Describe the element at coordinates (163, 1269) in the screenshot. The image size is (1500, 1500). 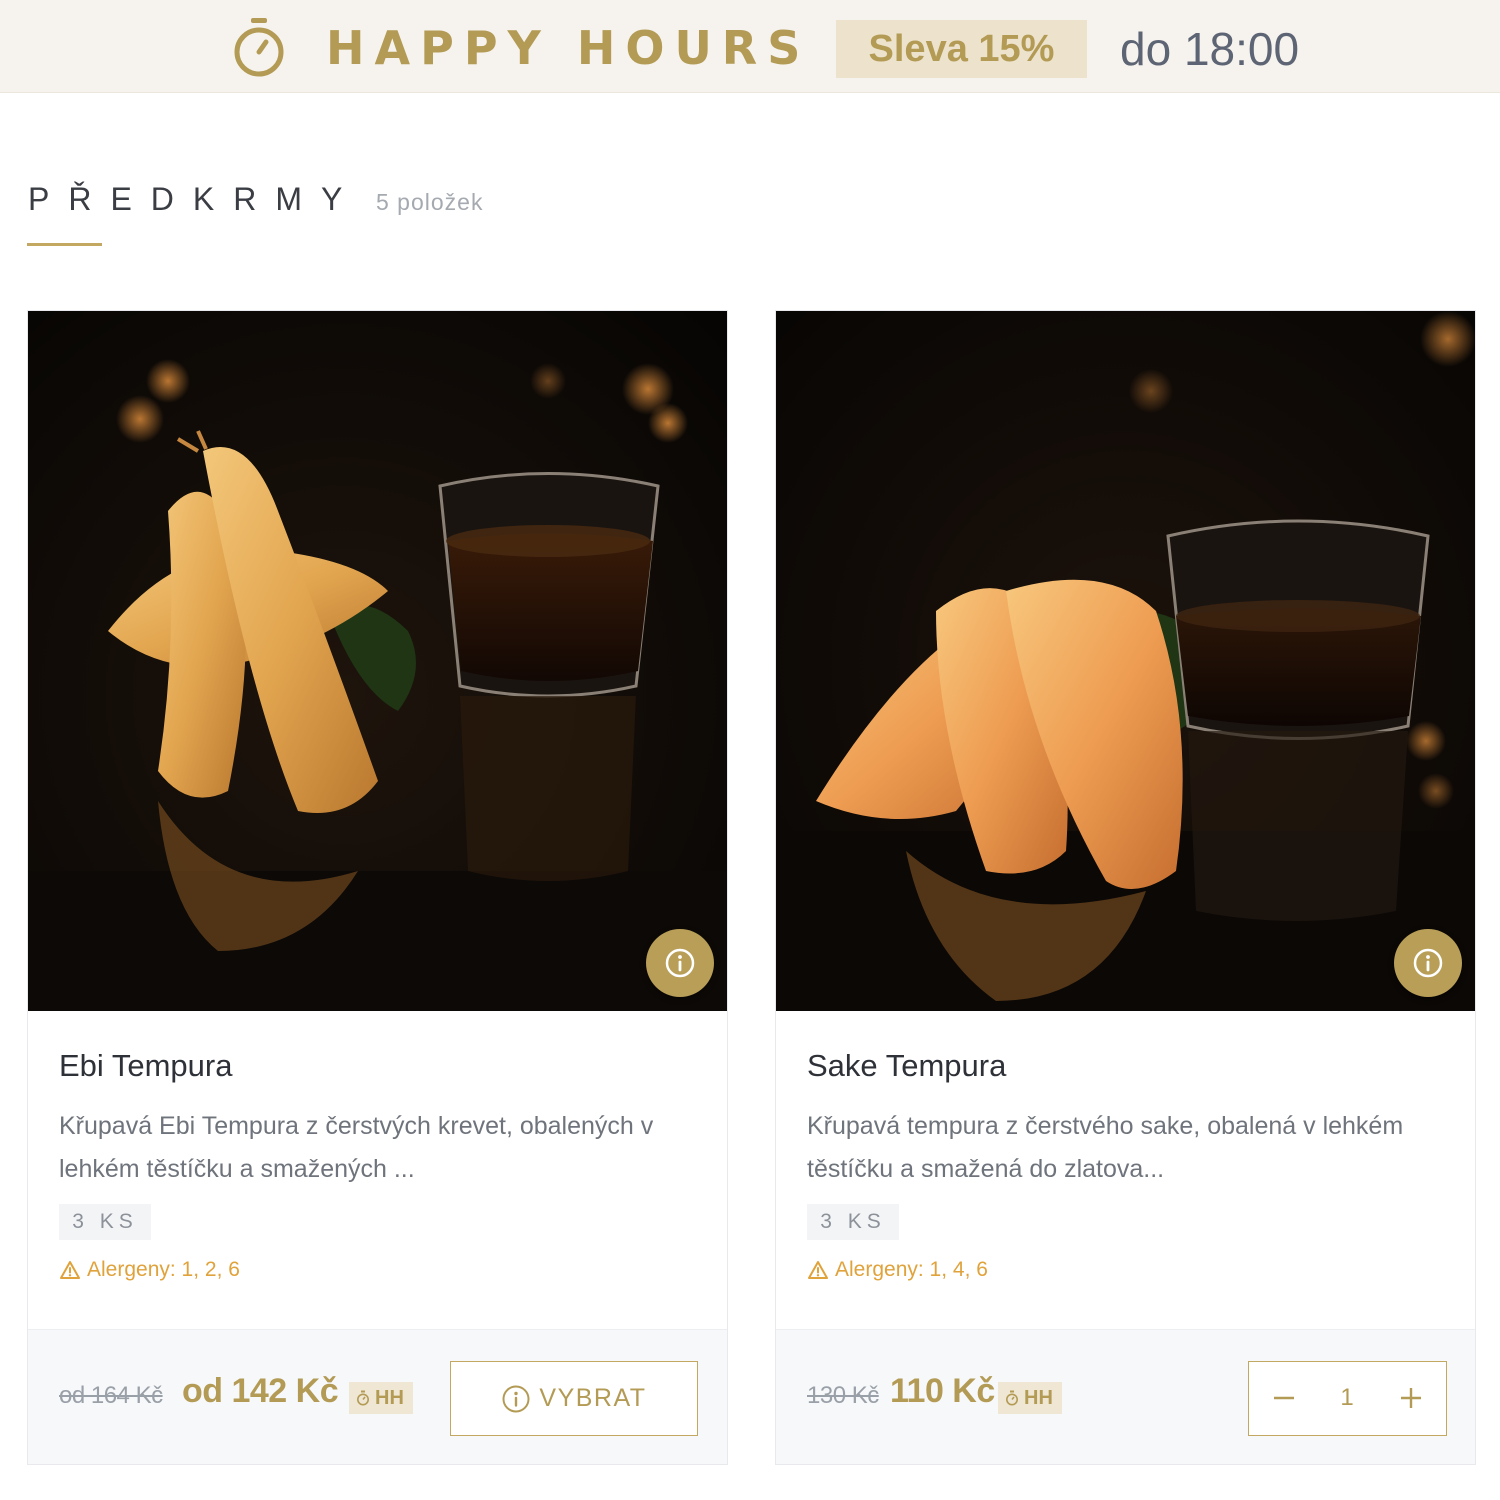
I see `allergen-text: Alergeny: 1, 2, 6` at that location.